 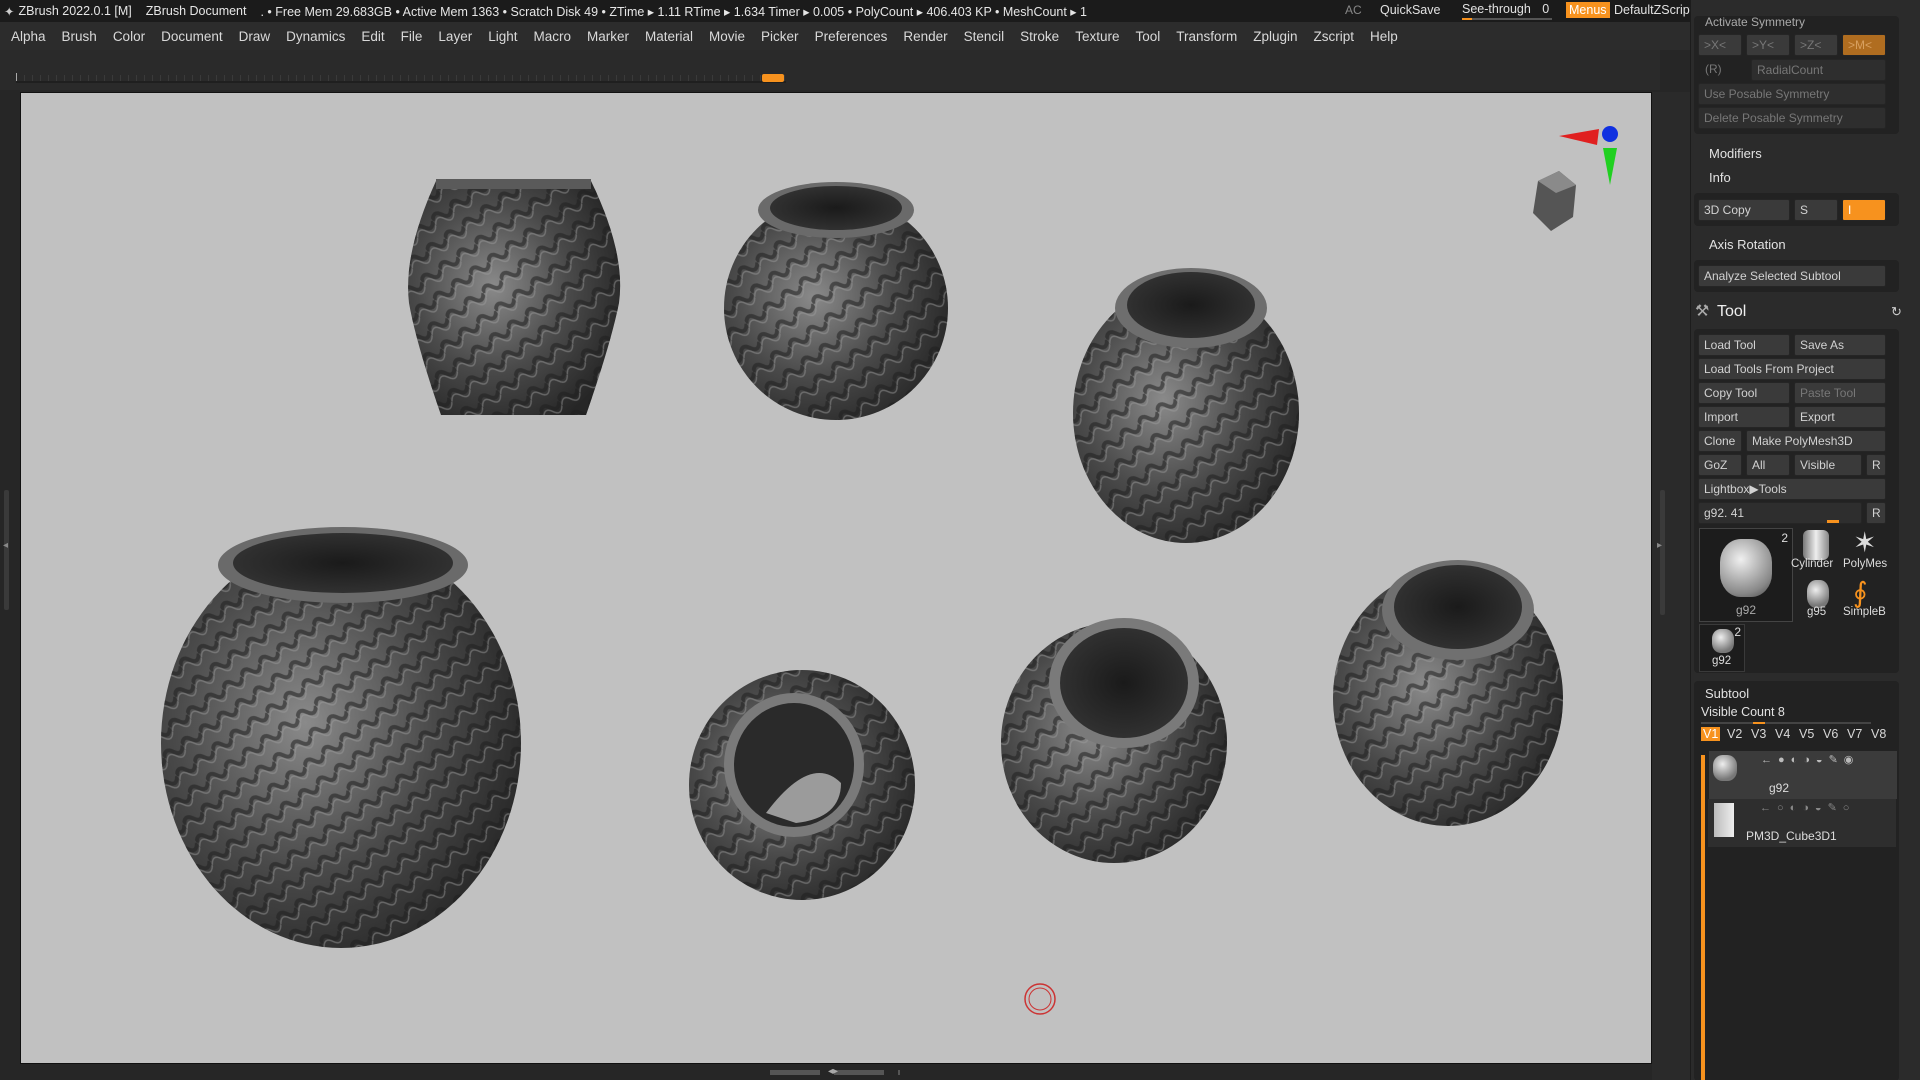 I want to click on menu-transform: Transform, so click(x=1206, y=36).